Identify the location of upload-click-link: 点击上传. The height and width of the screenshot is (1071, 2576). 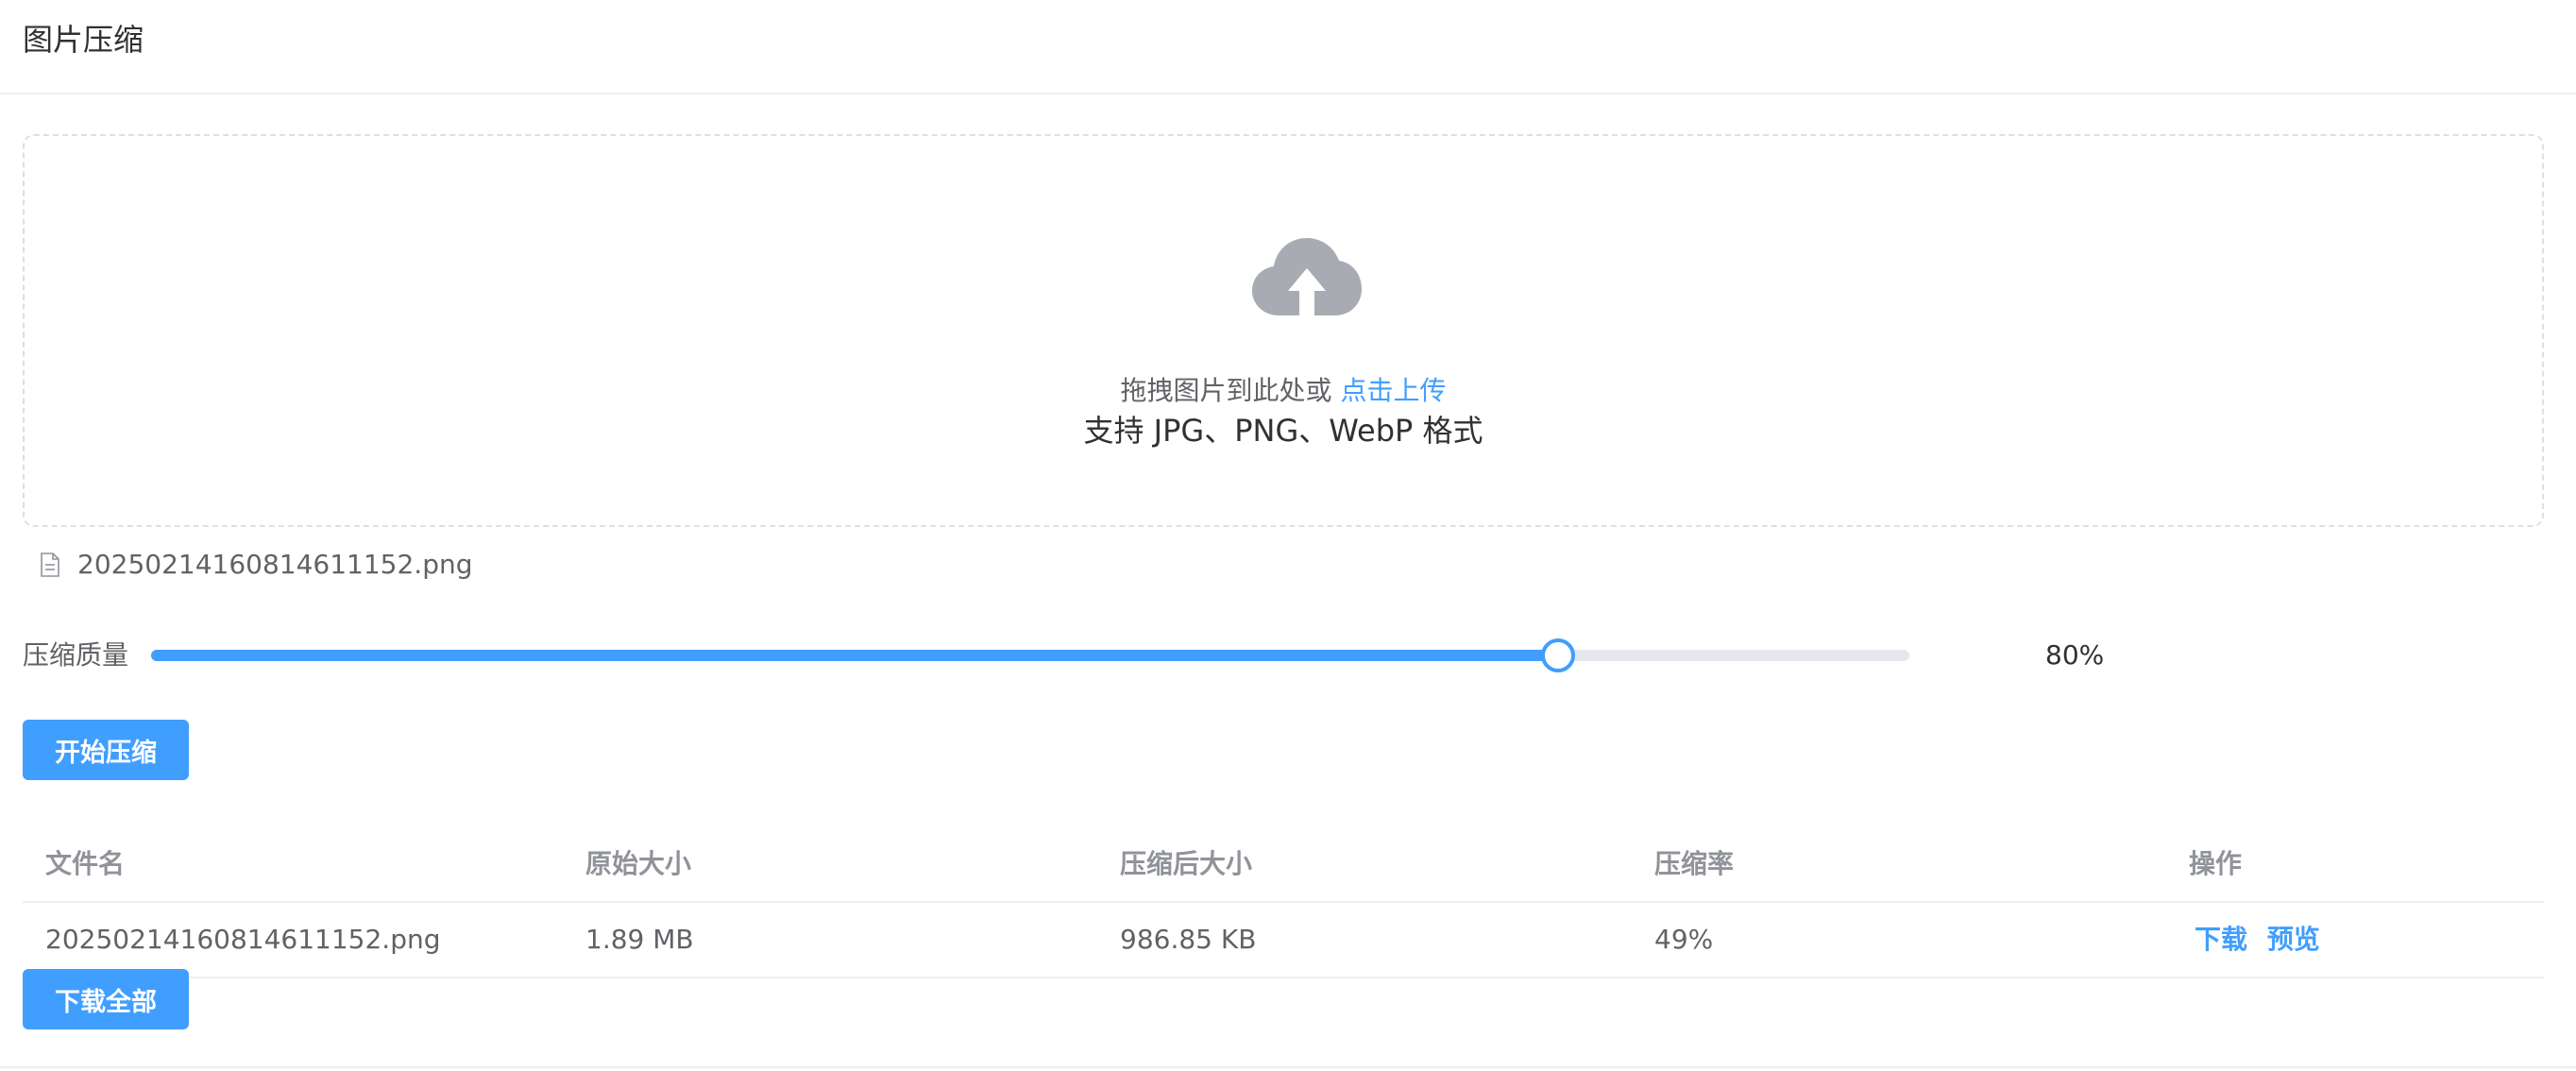
(1393, 390).